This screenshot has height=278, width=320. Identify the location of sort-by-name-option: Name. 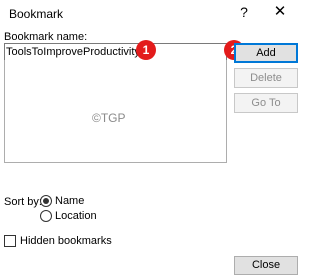
(62, 201).